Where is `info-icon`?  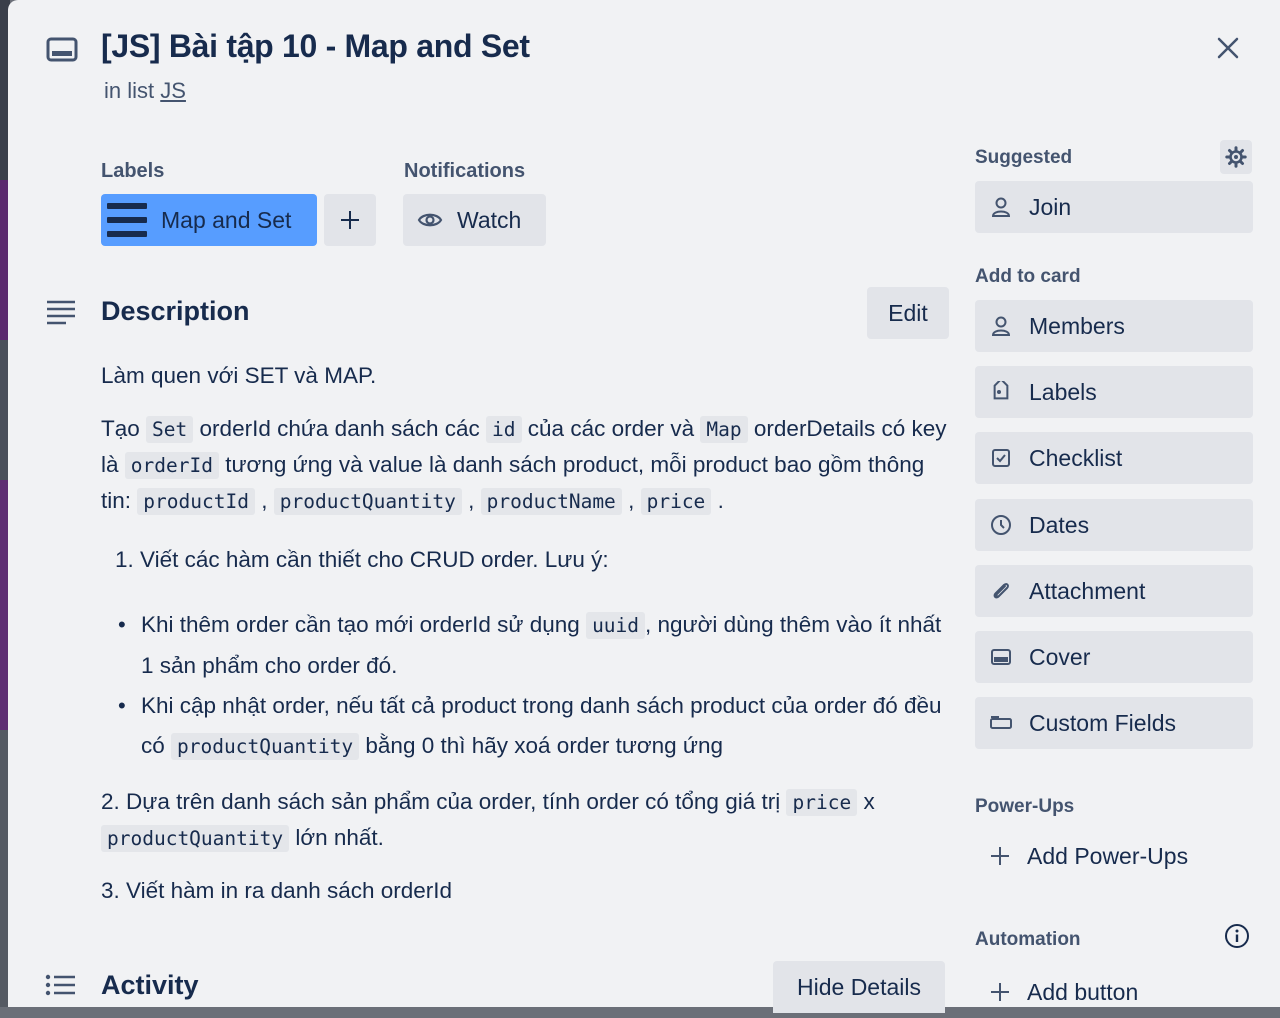
info-icon is located at coordinates (1237, 936).